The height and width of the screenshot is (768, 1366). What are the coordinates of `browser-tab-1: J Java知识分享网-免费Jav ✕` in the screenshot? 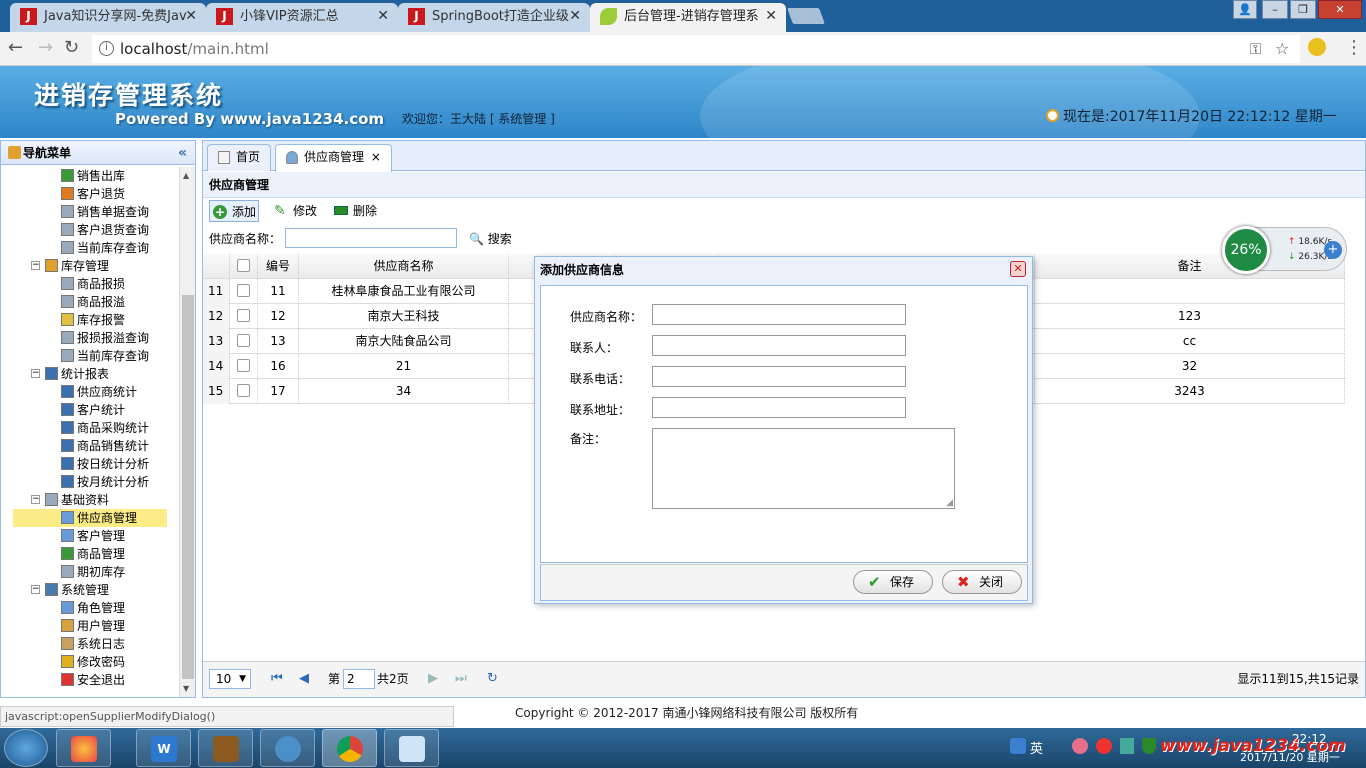 It's located at (108, 17).